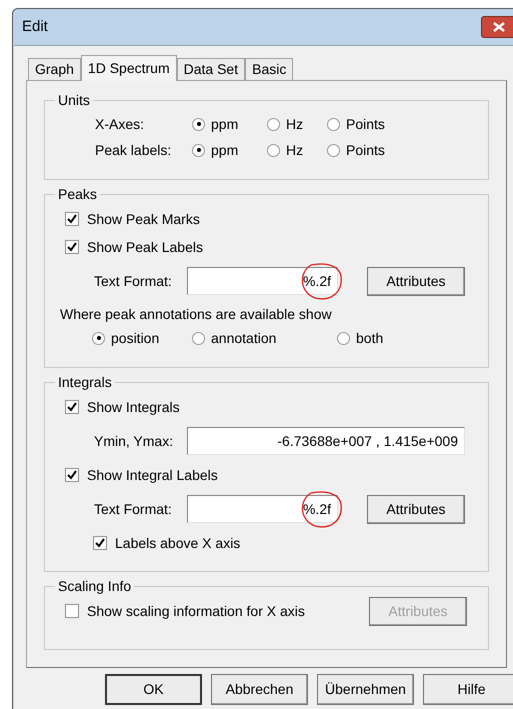  I want to click on dialog-button: Übernehmen, so click(365, 689).